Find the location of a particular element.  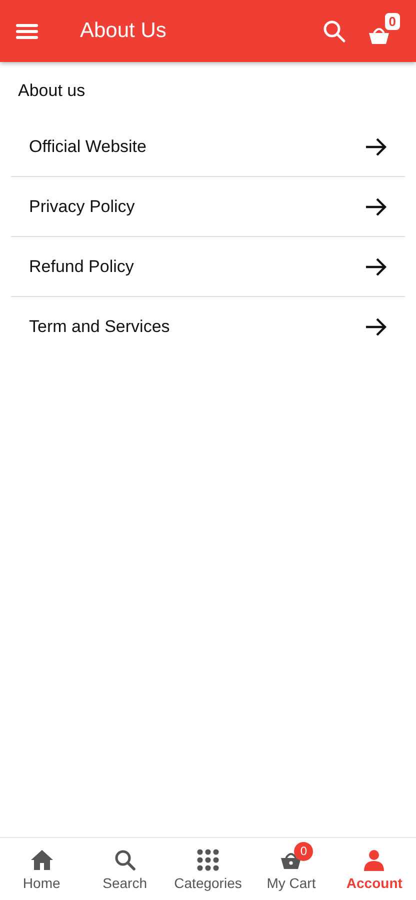

grid-icon is located at coordinates (208, 859).